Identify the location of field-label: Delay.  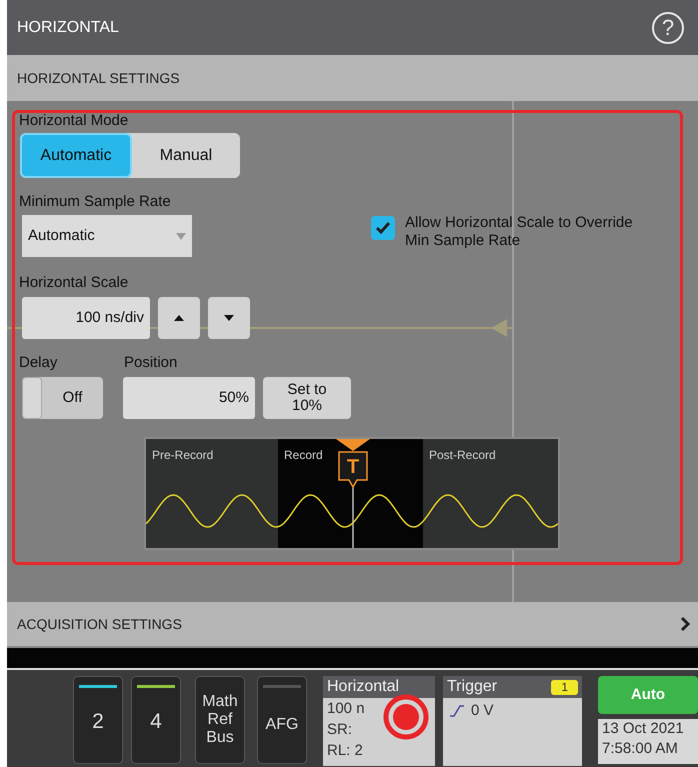
(38, 363).